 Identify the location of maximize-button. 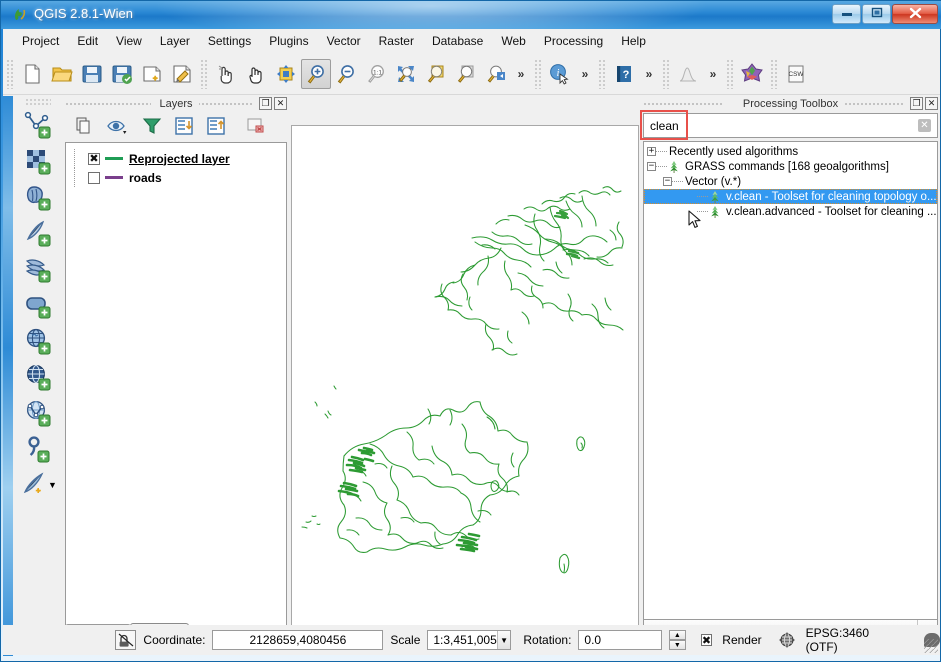
(876, 14).